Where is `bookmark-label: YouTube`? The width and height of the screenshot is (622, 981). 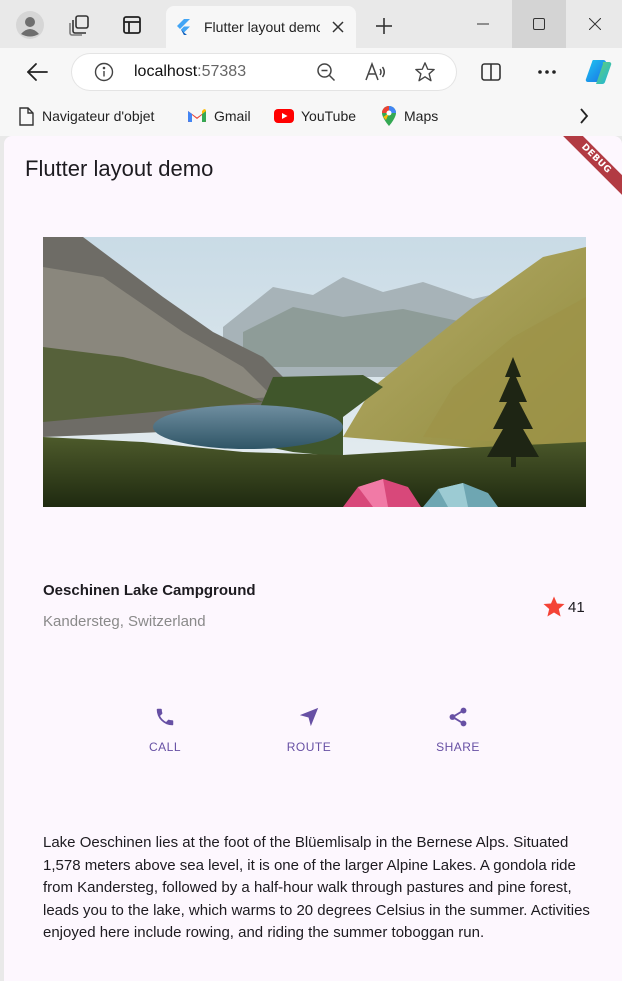 bookmark-label: YouTube is located at coordinates (329, 116).